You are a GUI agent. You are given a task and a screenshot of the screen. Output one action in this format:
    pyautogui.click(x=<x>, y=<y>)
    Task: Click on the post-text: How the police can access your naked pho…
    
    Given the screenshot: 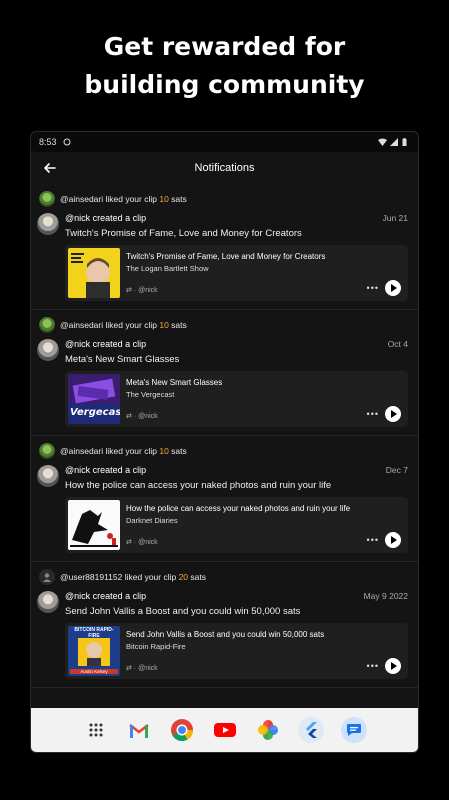 What is the action you would take?
    pyautogui.click(x=198, y=485)
    